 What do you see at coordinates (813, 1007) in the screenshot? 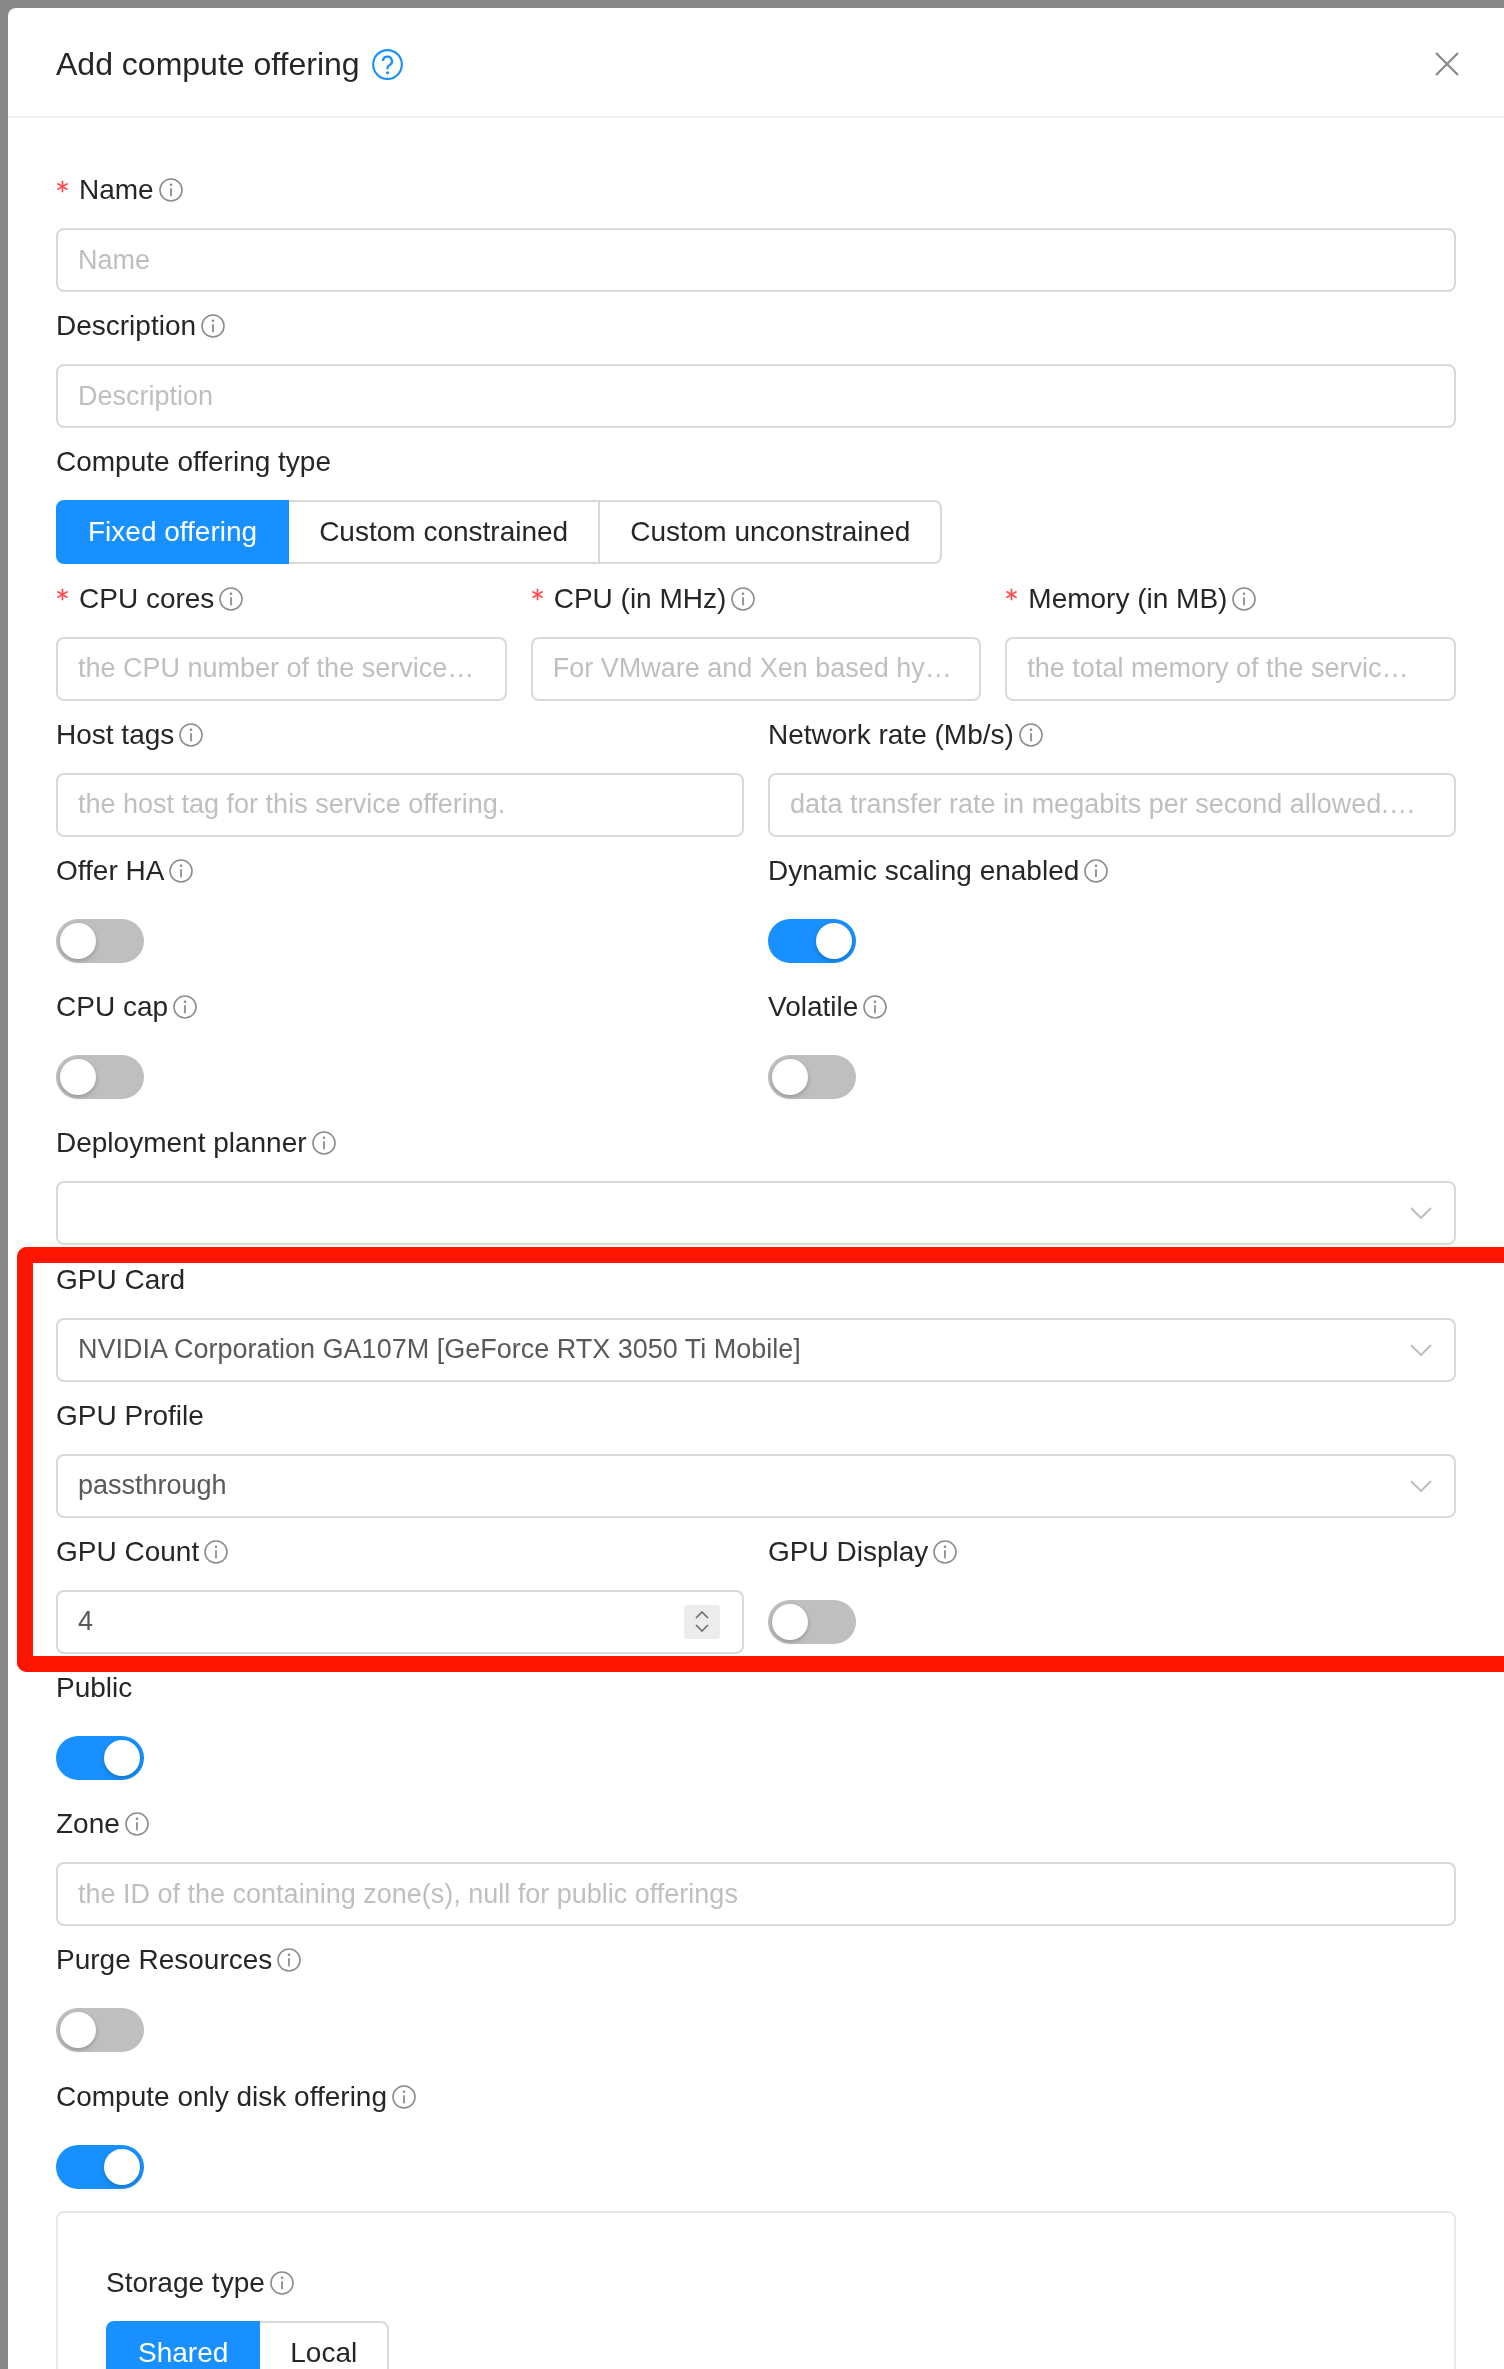
I see `field-label: Volatile` at bounding box center [813, 1007].